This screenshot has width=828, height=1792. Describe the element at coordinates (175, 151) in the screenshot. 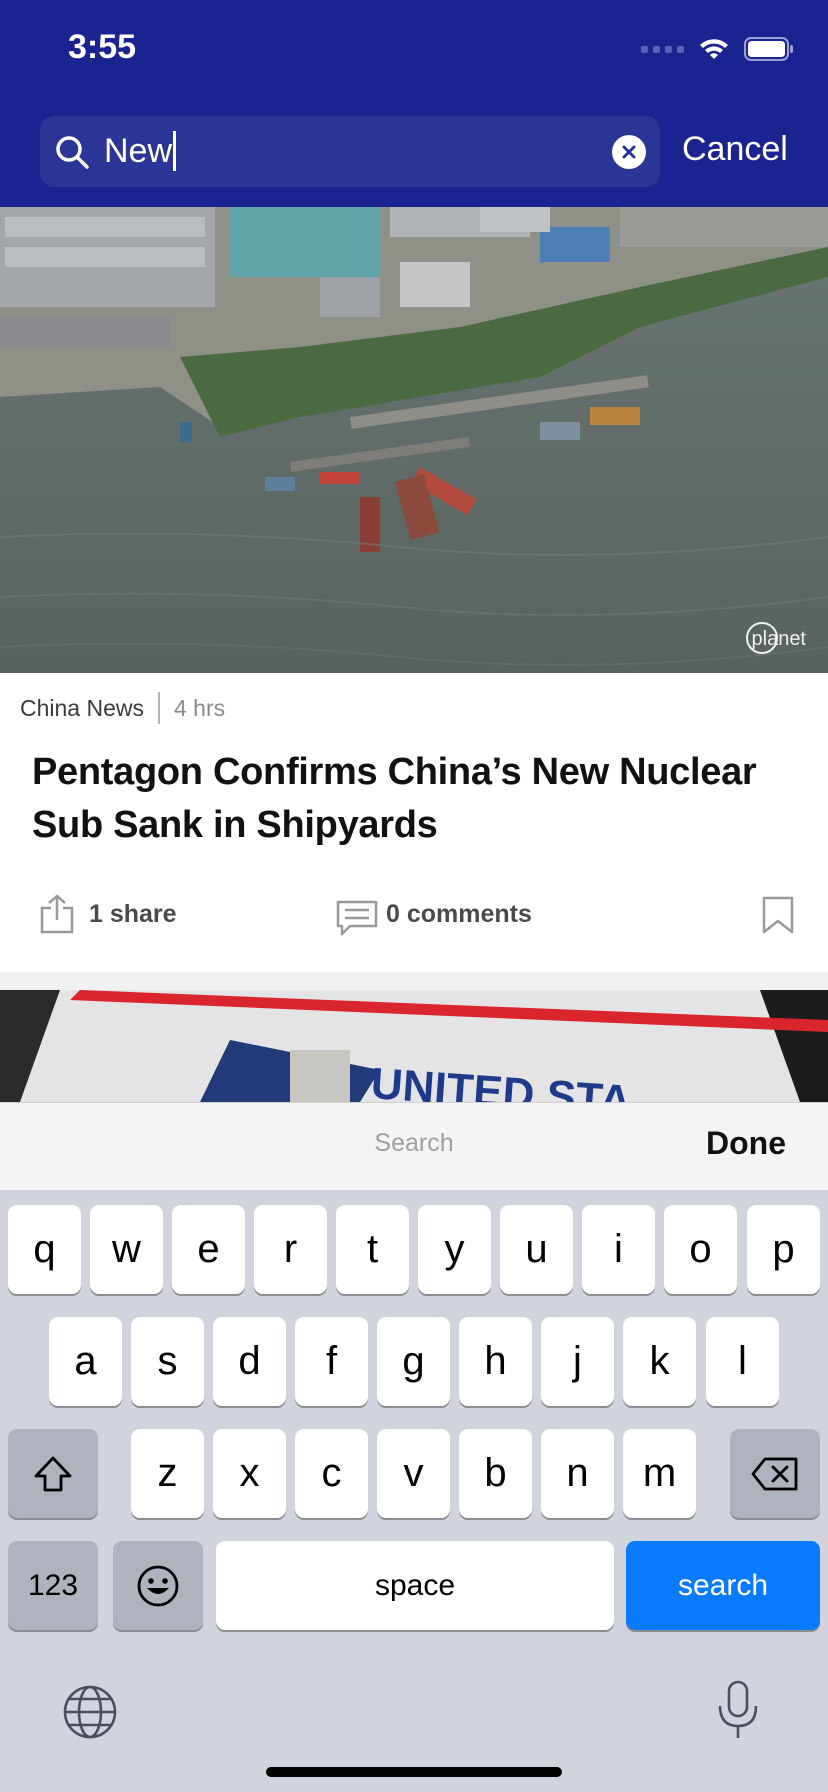

I see `text-caret` at that location.